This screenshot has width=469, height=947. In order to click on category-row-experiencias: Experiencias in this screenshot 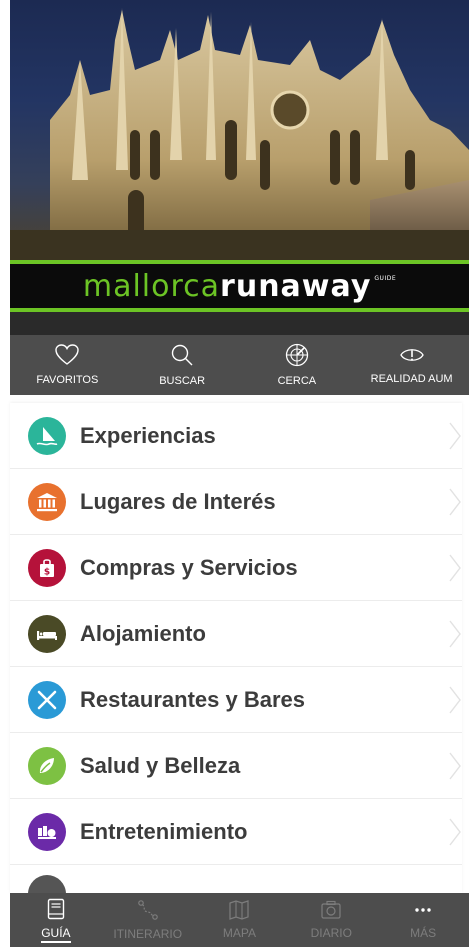, I will do `click(236, 436)`.